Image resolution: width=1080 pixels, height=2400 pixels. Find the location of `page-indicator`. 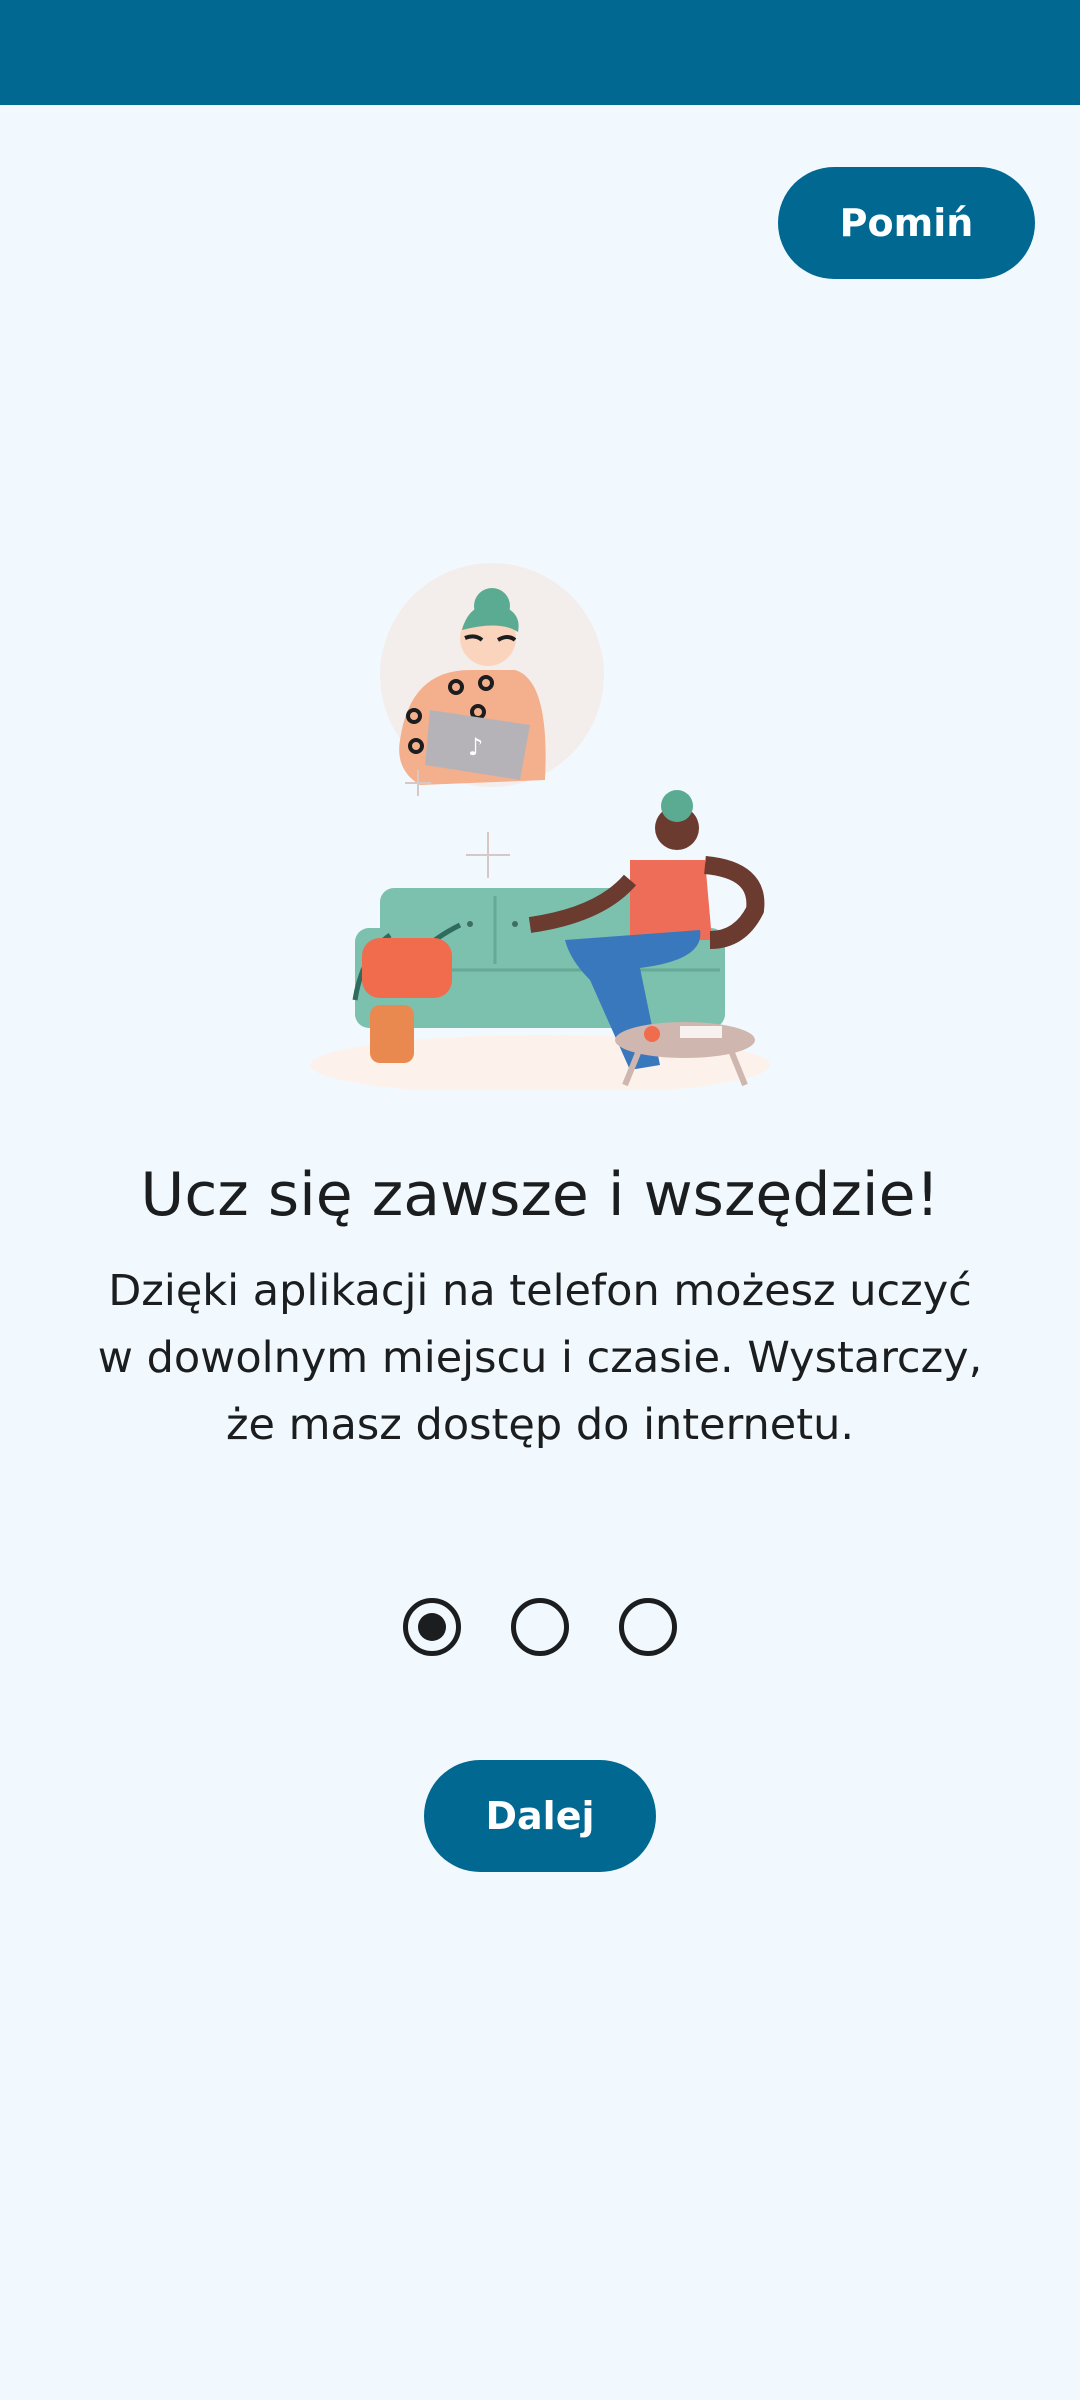

page-indicator is located at coordinates (540, 1627).